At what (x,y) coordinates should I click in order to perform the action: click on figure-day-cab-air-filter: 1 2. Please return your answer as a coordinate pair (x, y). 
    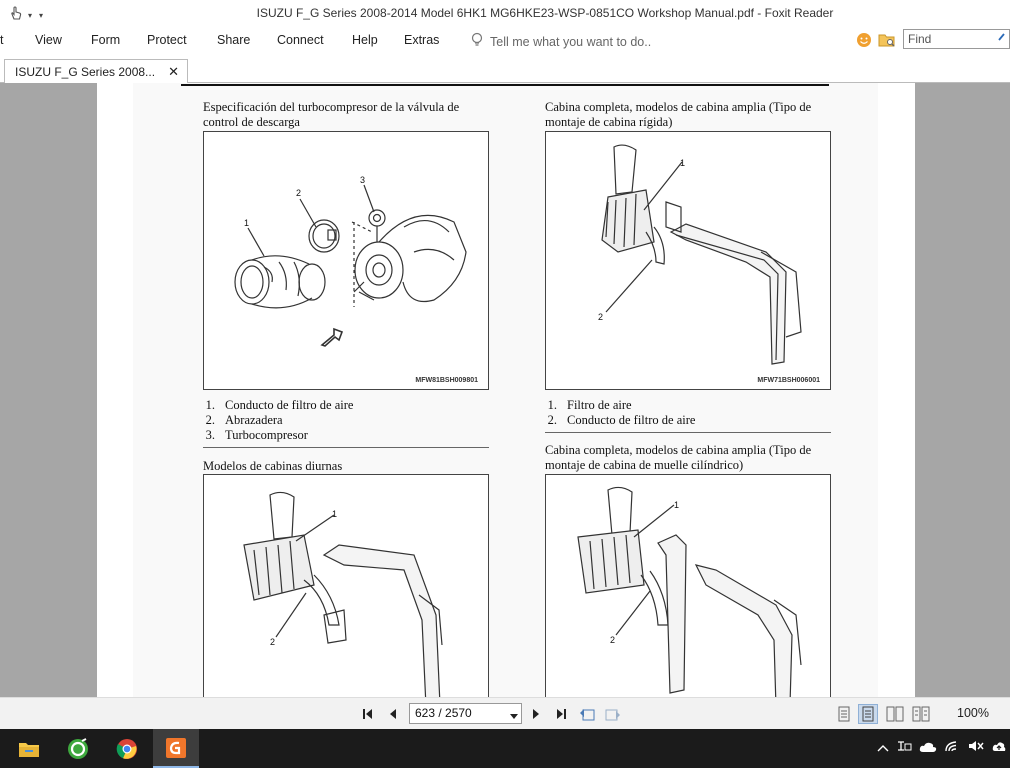
    Looking at the image, I should click on (346, 585).